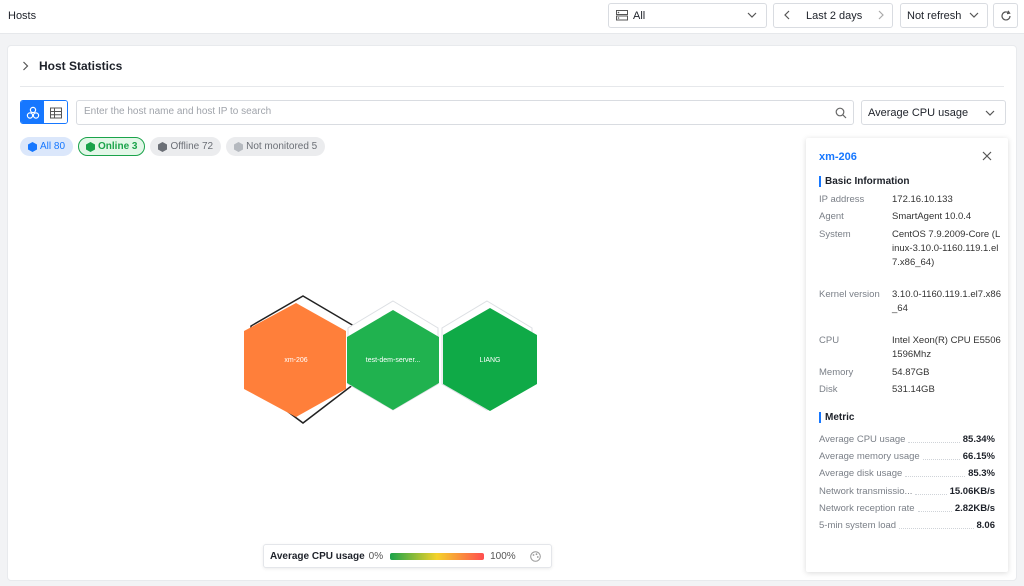  I want to click on basic-info-heading: Basic Information, so click(864, 181).